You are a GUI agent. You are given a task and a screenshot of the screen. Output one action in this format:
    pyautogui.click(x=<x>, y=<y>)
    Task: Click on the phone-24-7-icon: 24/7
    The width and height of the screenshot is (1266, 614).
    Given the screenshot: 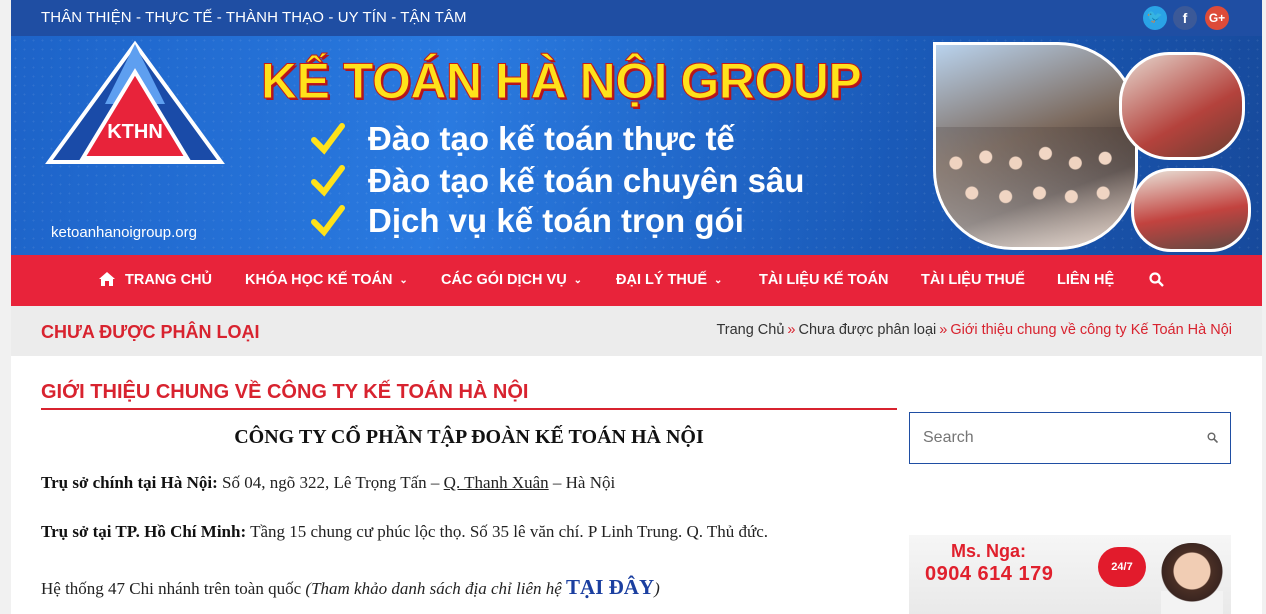 What is the action you would take?
    pyautogui.click(x=1122, y=567)
    